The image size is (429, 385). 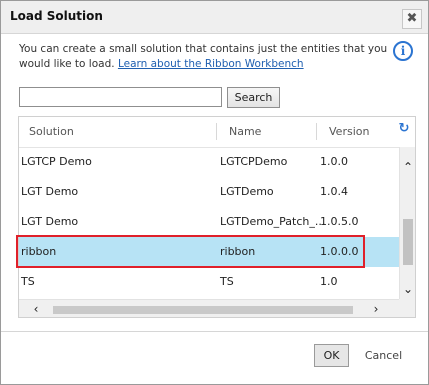 I want to click on horizontal-scrollbar: ‹ ›, so click(x=209, y=308).